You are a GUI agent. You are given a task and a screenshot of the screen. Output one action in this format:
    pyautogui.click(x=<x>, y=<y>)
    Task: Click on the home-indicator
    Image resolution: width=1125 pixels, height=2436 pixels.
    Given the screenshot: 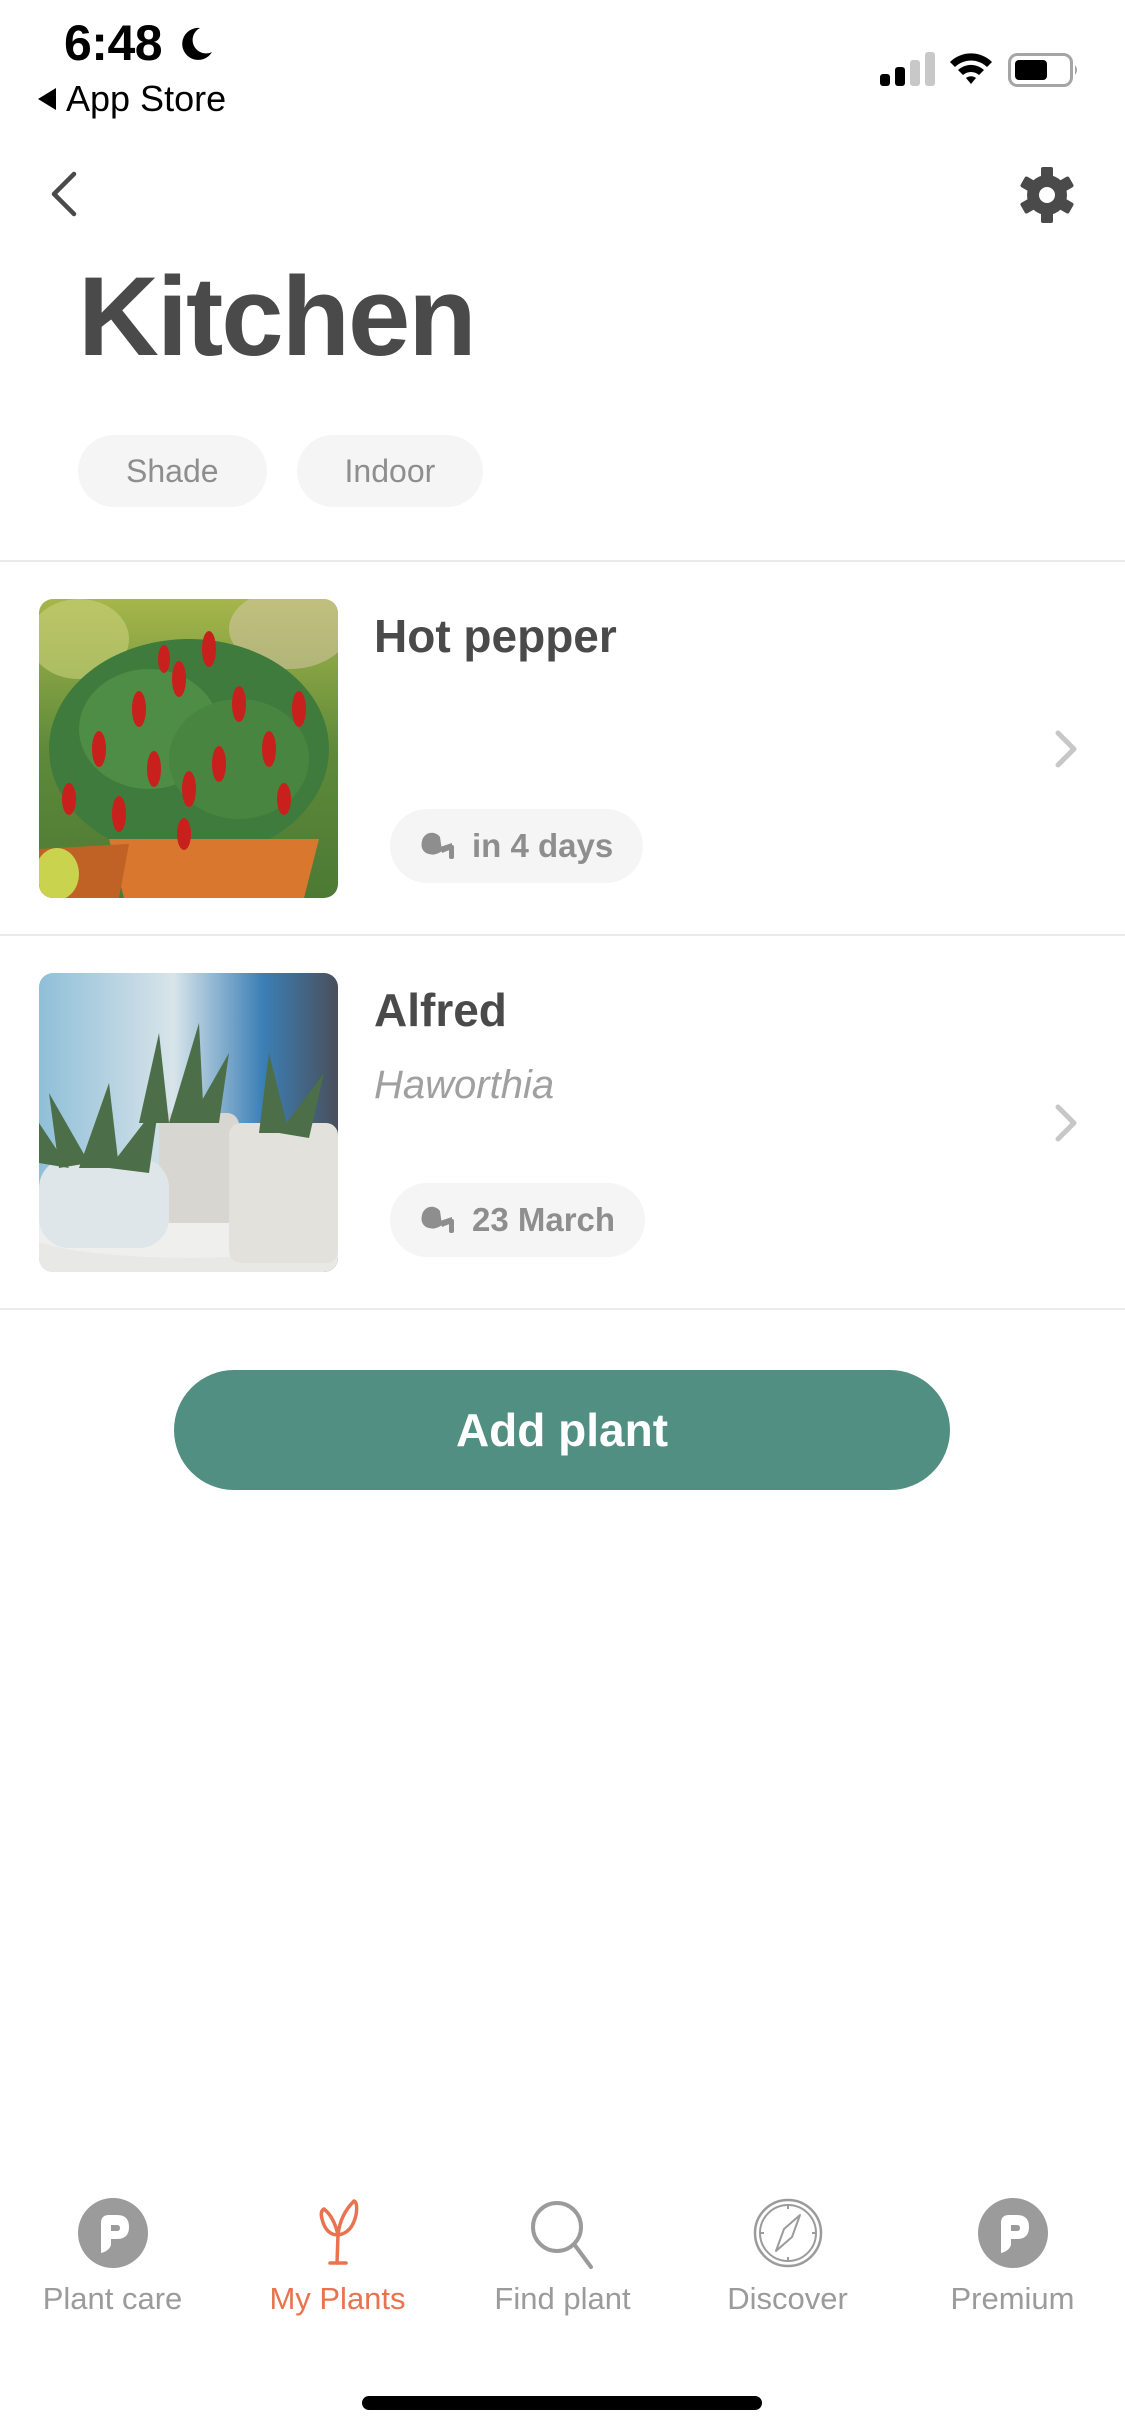 What is the action you would take?
    pyautogui.click(x=562, y=2403)
    